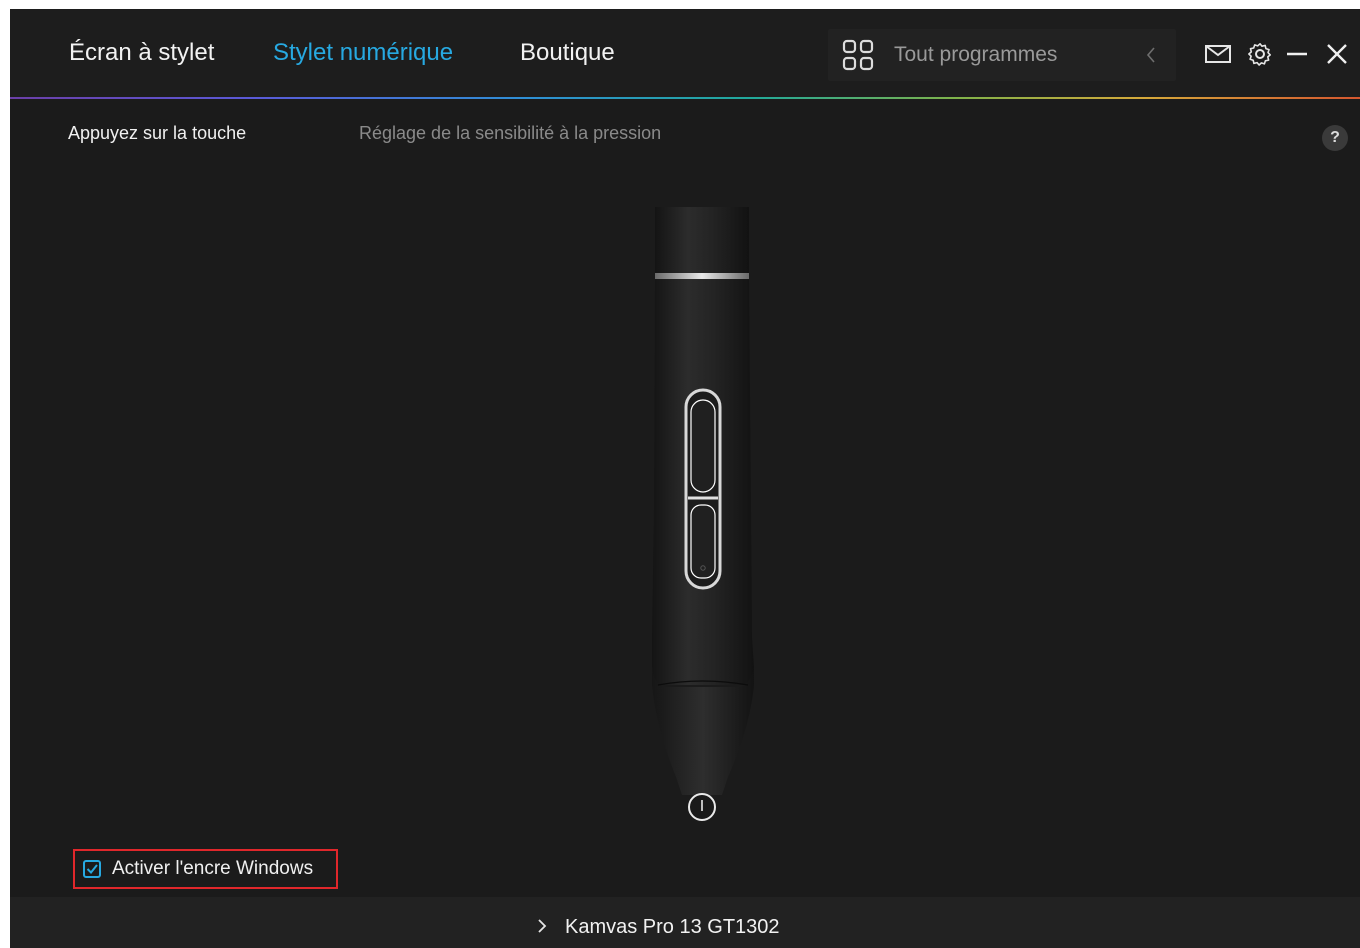 The image size is (1360, 948). I want to click on grid-icon, so click(858, 55).